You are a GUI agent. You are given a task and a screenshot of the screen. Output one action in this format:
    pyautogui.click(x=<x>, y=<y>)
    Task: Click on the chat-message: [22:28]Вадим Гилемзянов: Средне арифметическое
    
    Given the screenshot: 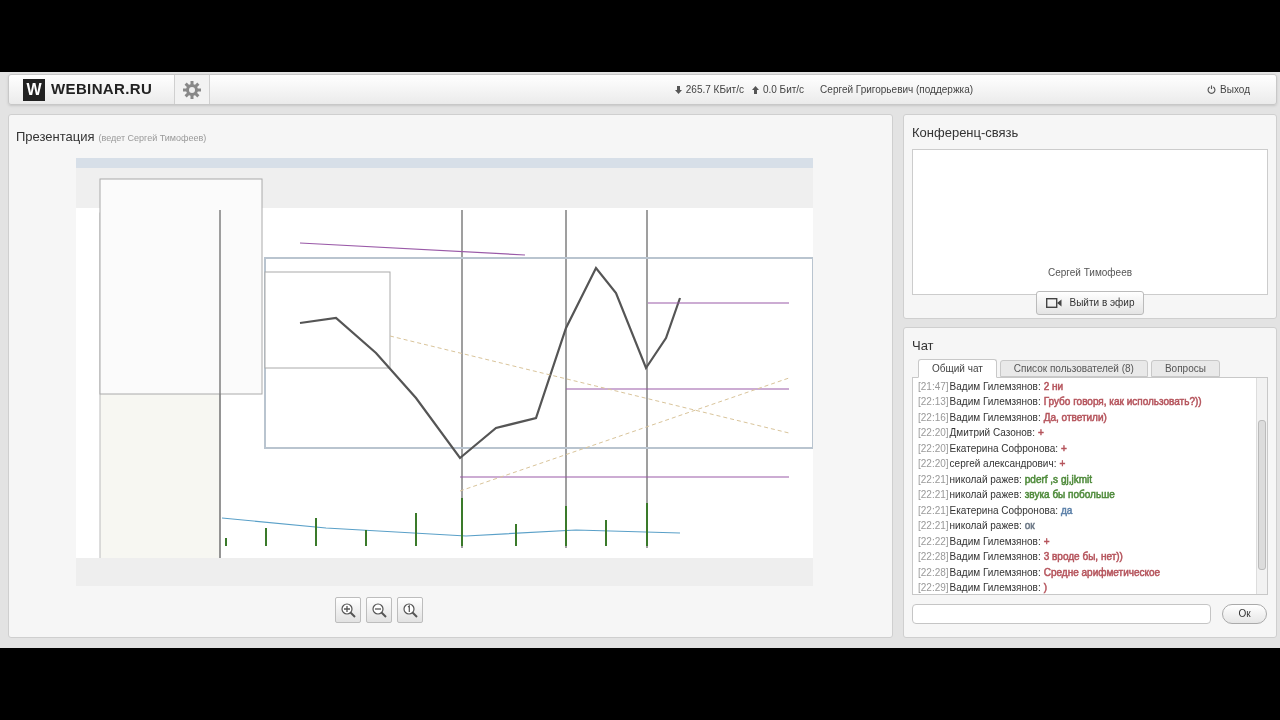 What is the action you would take?
    pyautogui.click(x=1040, y=572)
    